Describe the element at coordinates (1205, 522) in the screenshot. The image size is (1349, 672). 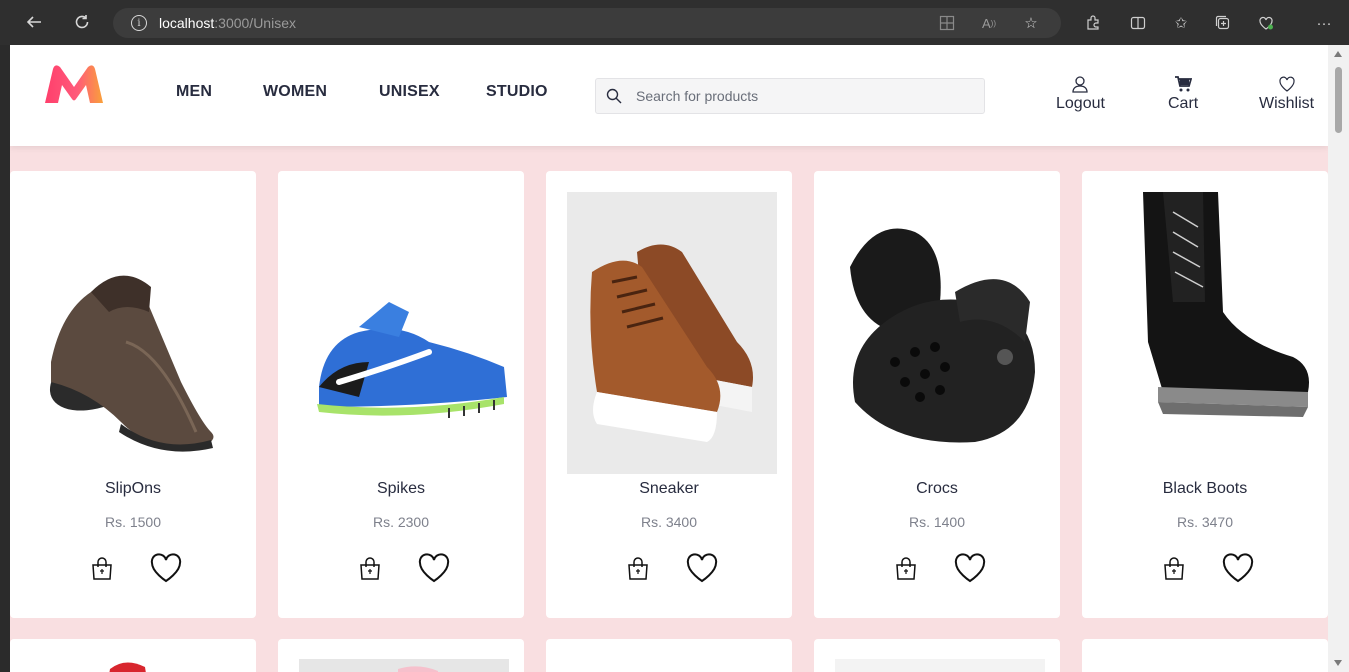
I see `product-price: Rs. 3470` at that location.